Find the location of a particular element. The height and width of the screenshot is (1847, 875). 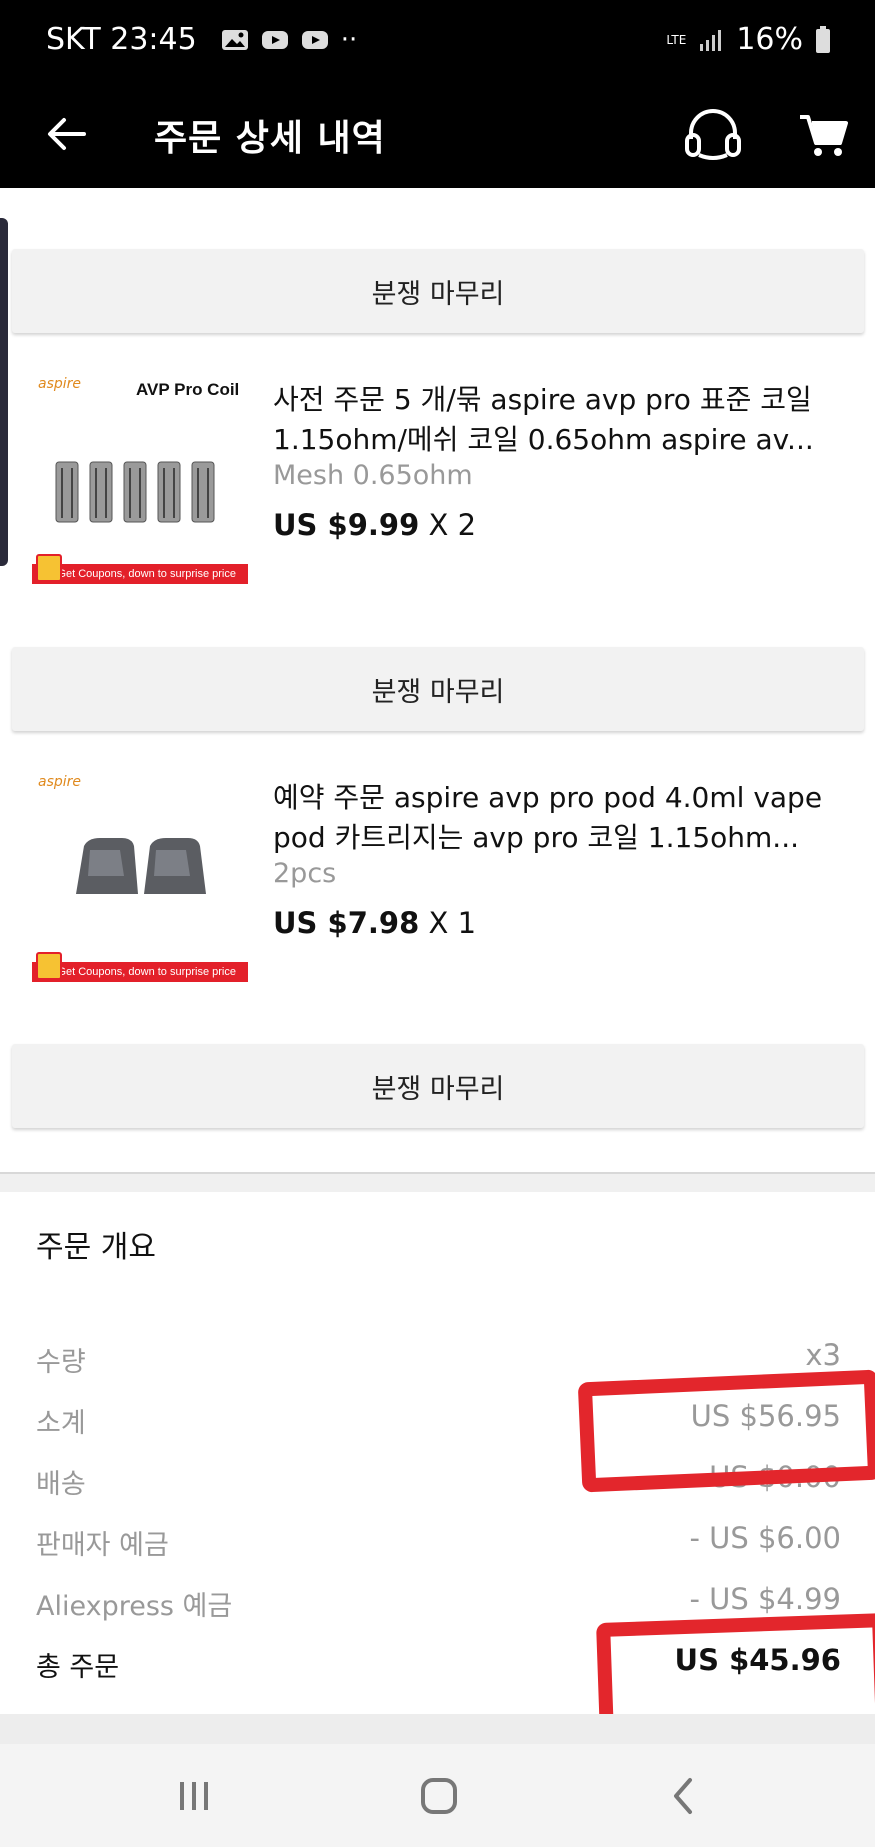

quantity: X 1 is located at coordinates (452, 923).